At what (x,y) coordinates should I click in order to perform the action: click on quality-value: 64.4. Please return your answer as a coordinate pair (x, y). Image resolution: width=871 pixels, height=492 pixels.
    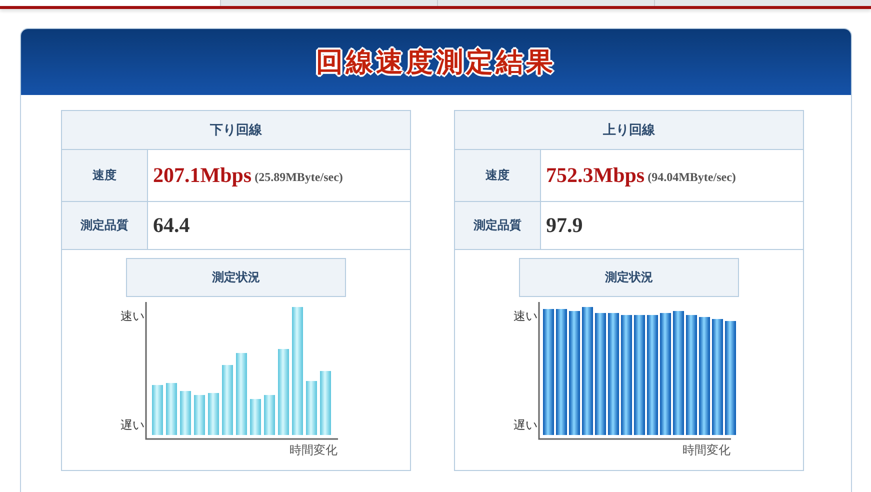
    Looking at the image, I should click on (171, 225).